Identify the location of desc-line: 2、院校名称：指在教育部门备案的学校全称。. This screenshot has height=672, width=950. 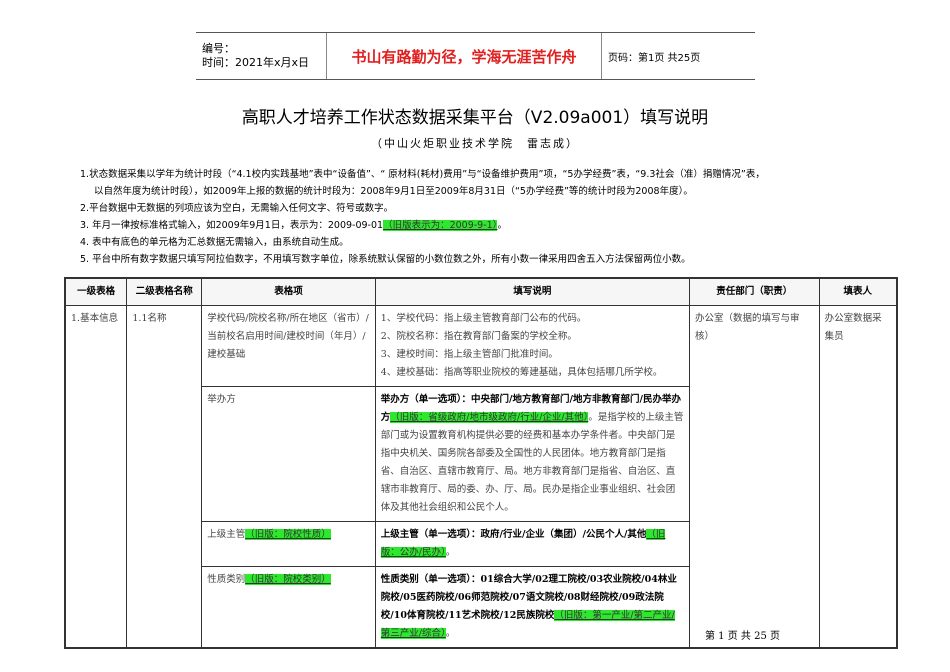
(478, 336).